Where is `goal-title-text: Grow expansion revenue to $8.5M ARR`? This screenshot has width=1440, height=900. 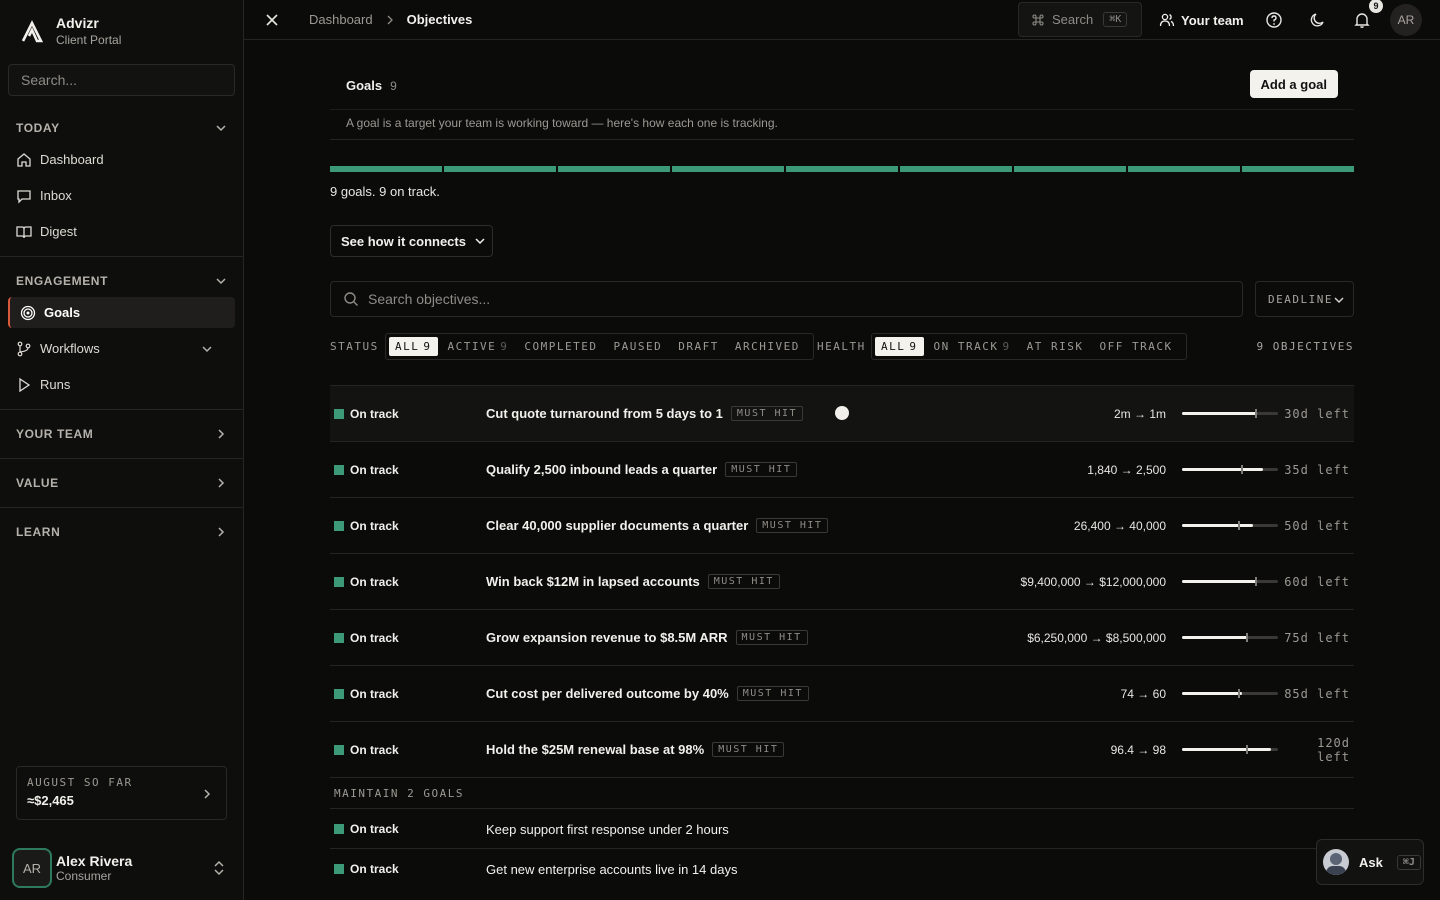
goal-title-text: Grow expansion revenue to $8.5M ARR is located at coordinates (607, 637).